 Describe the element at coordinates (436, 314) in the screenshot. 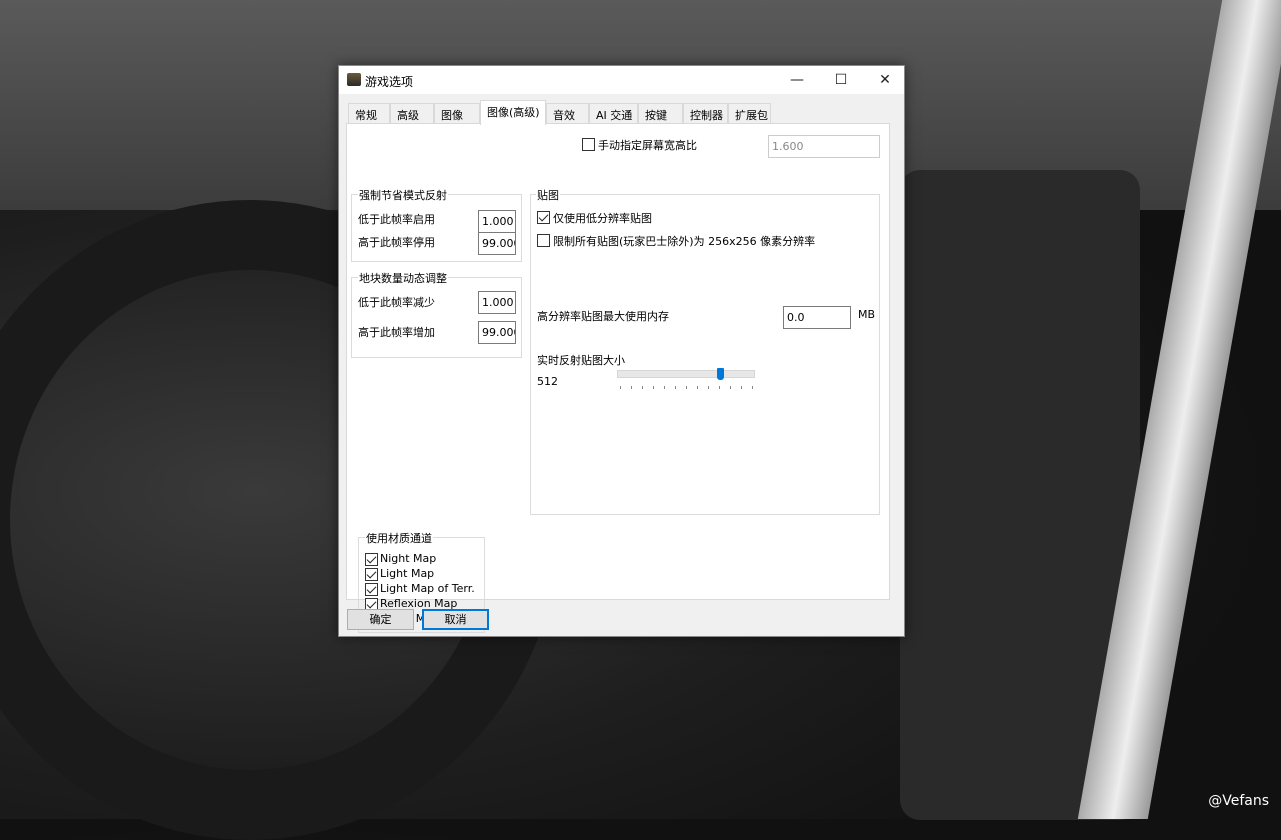

I see `tiles-group: 地块数量动态调整 低于此帧率减少 1.000 高于此帧率增加 99.000` at that location.